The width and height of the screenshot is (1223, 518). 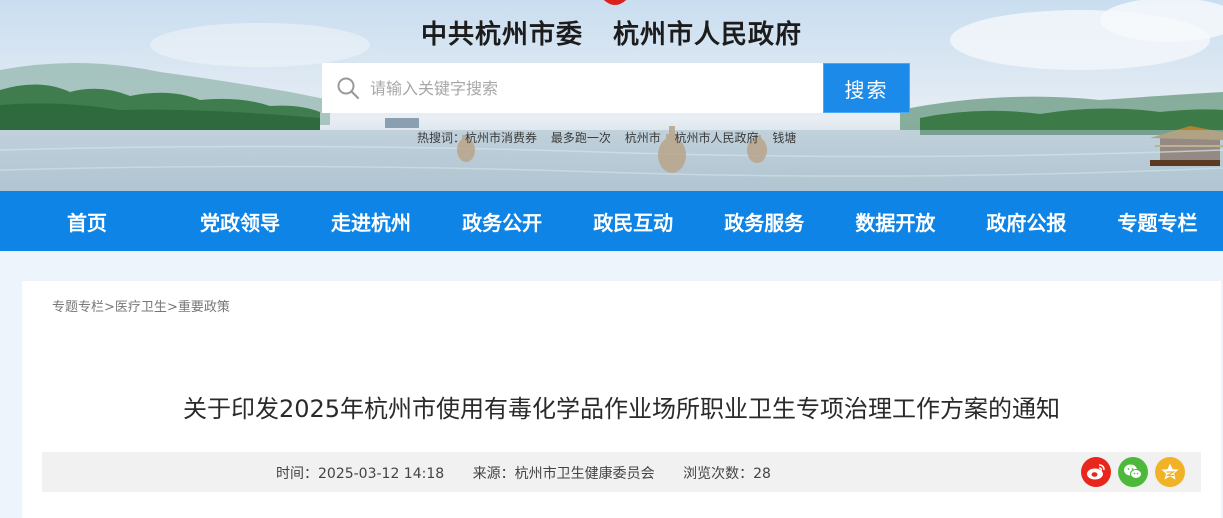 I want to click on nav-item-government-affairs: 政务公开, so click(x=502, y=221).